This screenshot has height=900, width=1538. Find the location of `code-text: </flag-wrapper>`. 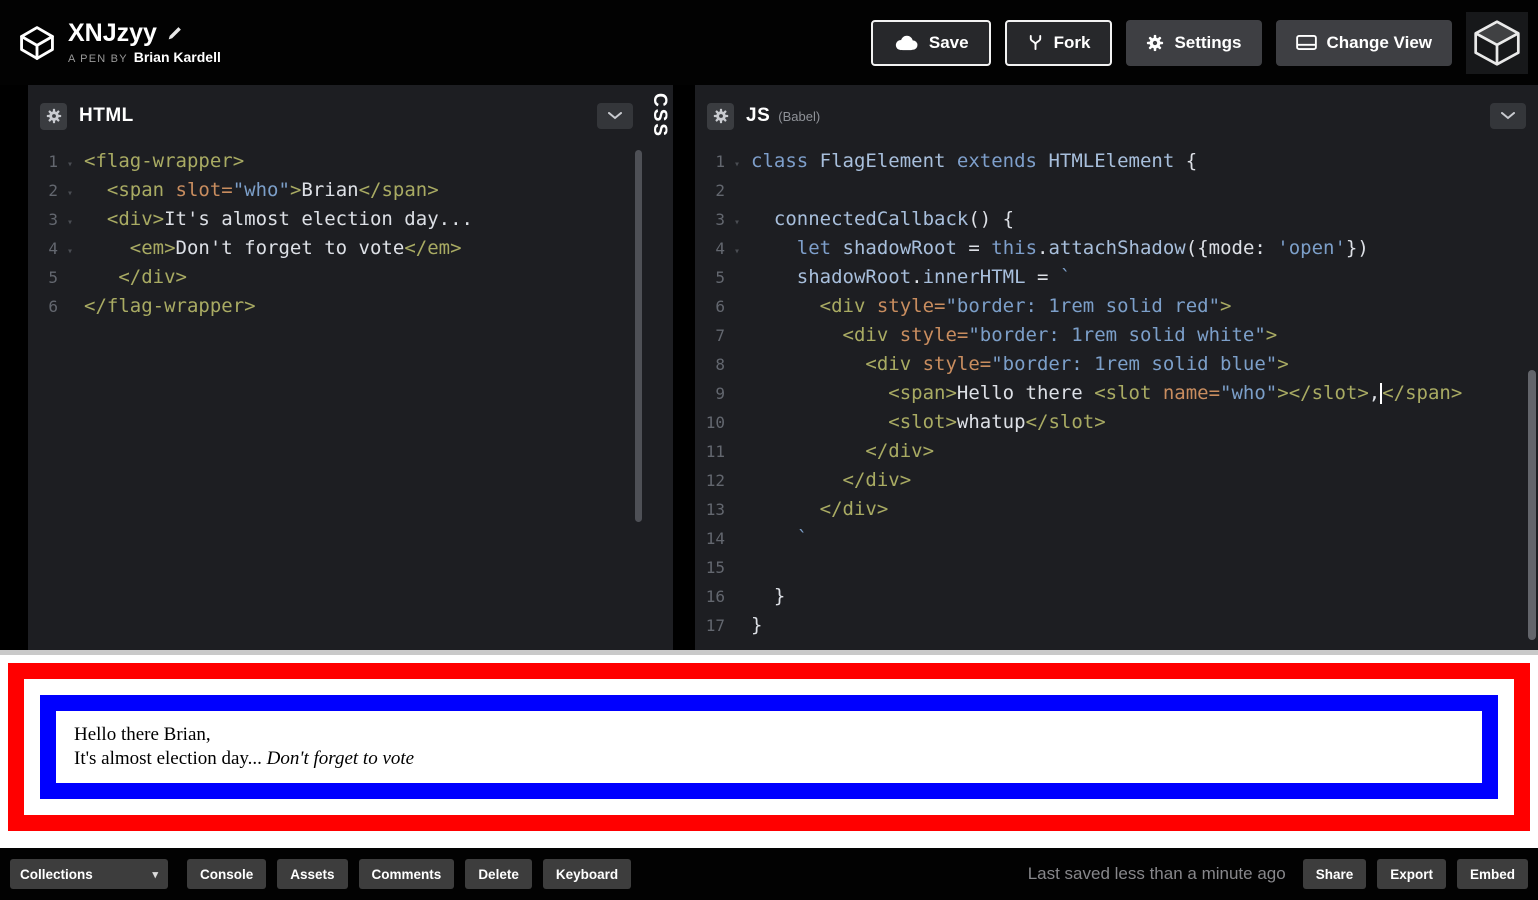

code-text: </flag-wrapper> is located at coordinates (170, 306).